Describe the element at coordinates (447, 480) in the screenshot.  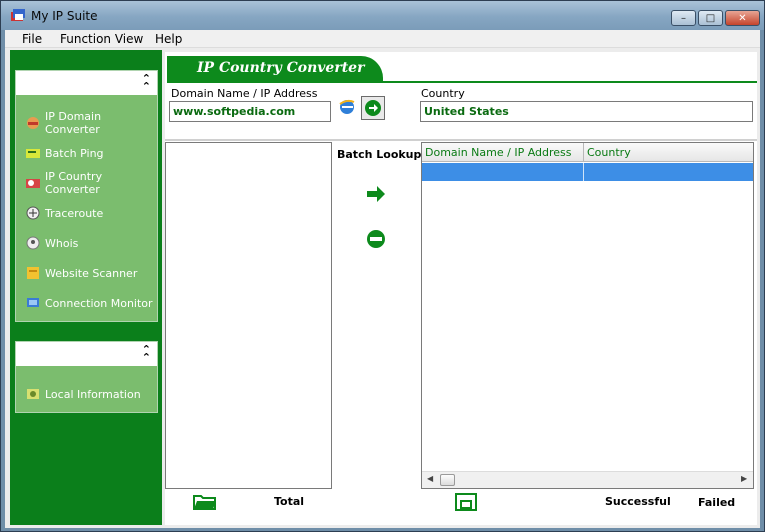
I see `scroll-thumb` at that location.